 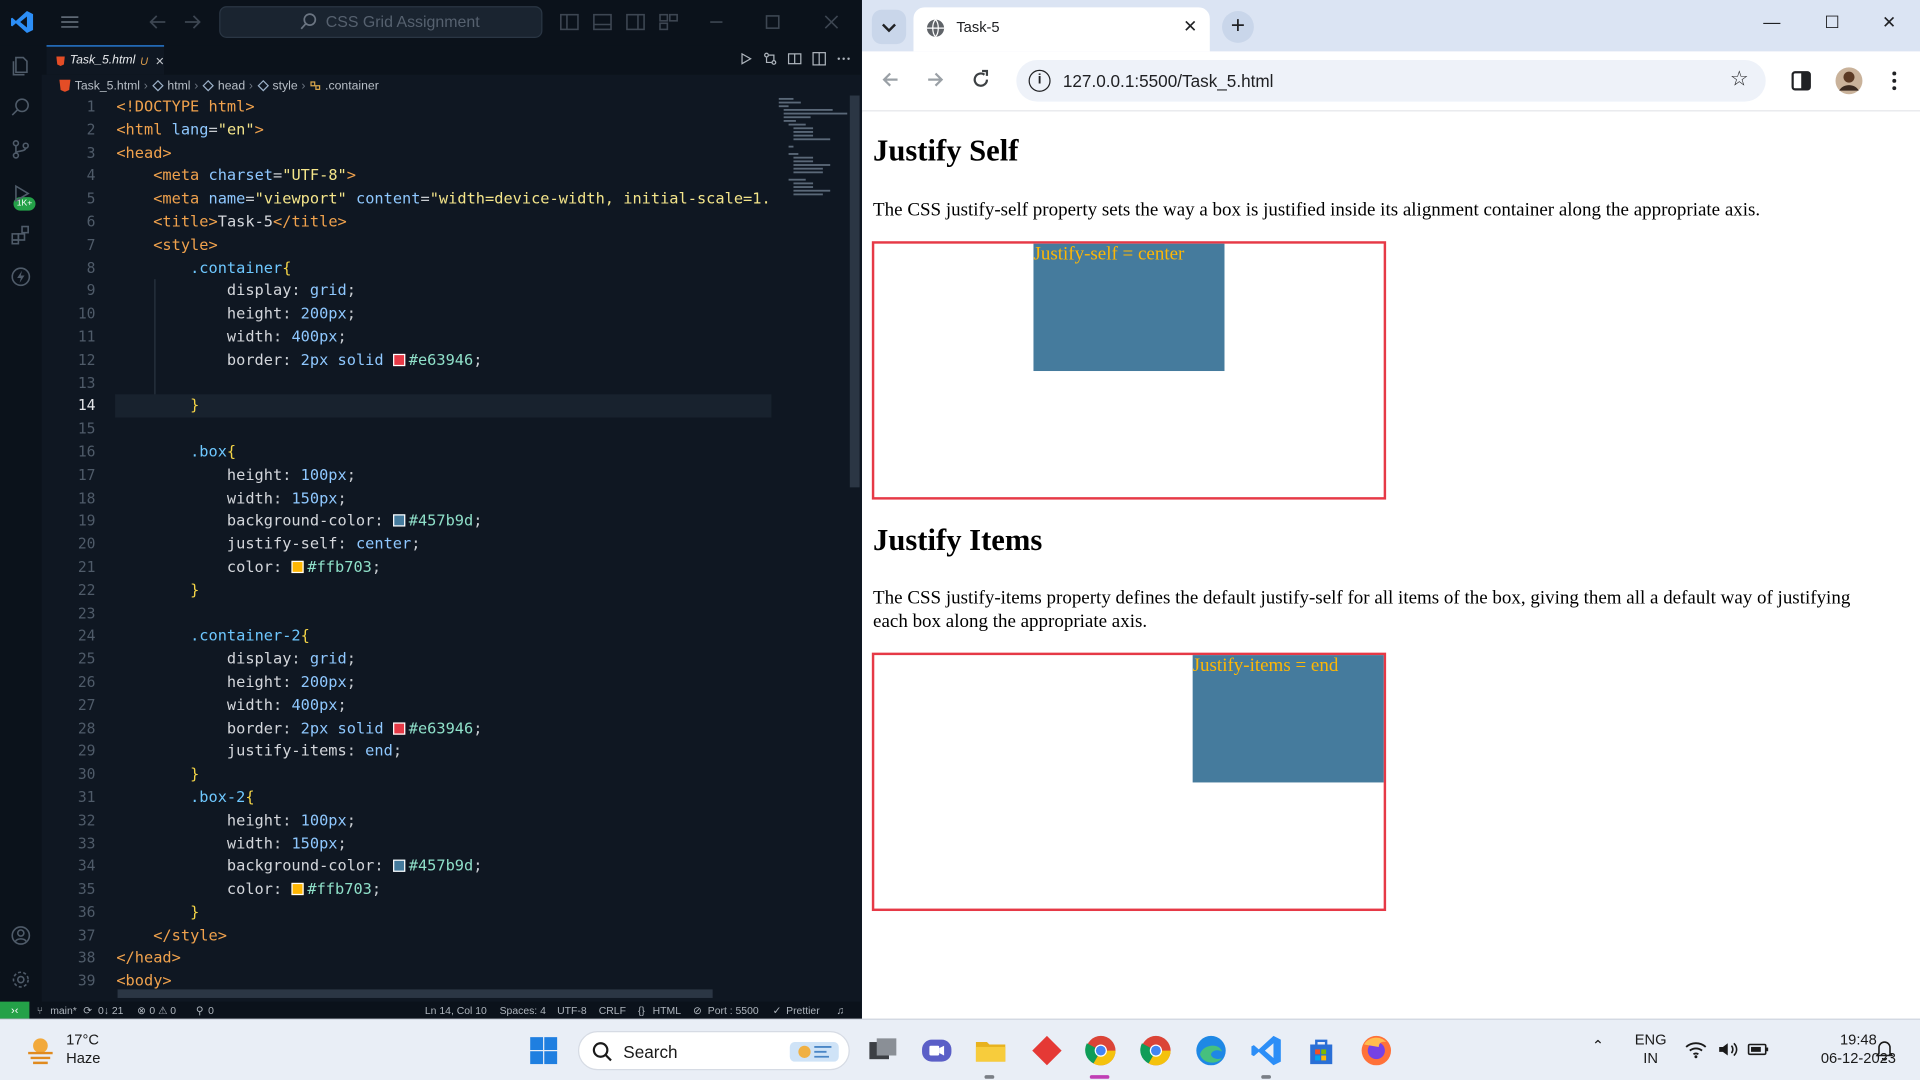 I want to click on browser-tab: Task-5 ✕, so click(x=1061, y=29).